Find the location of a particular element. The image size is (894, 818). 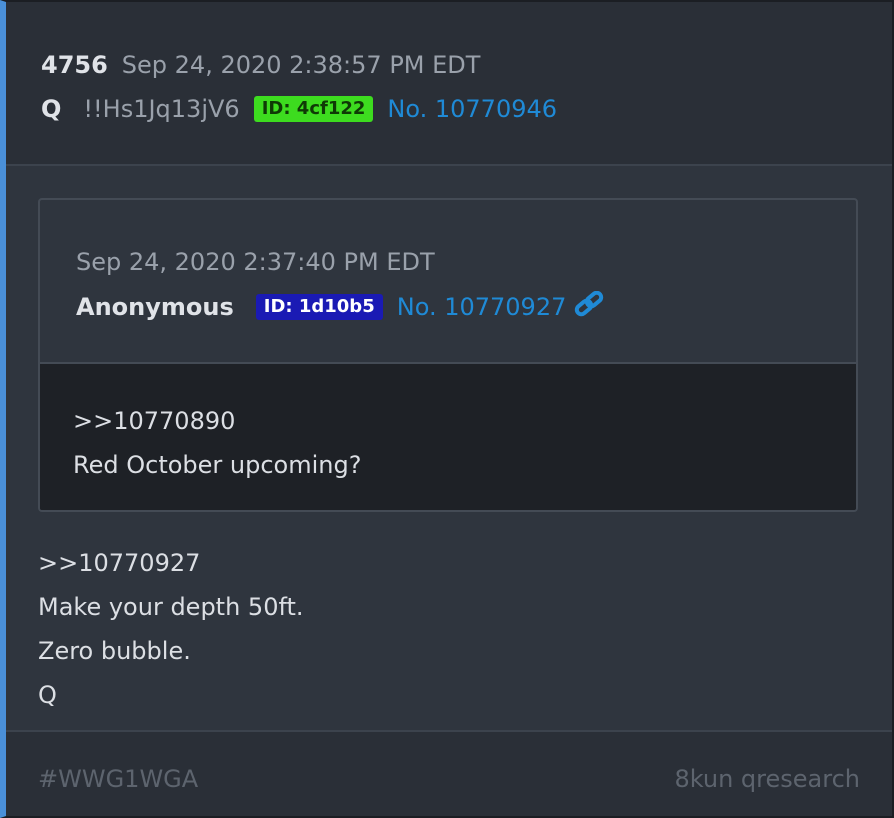

post-footer: #WWG1WGA 8kun qresearch is located at coordinates (449, 773).